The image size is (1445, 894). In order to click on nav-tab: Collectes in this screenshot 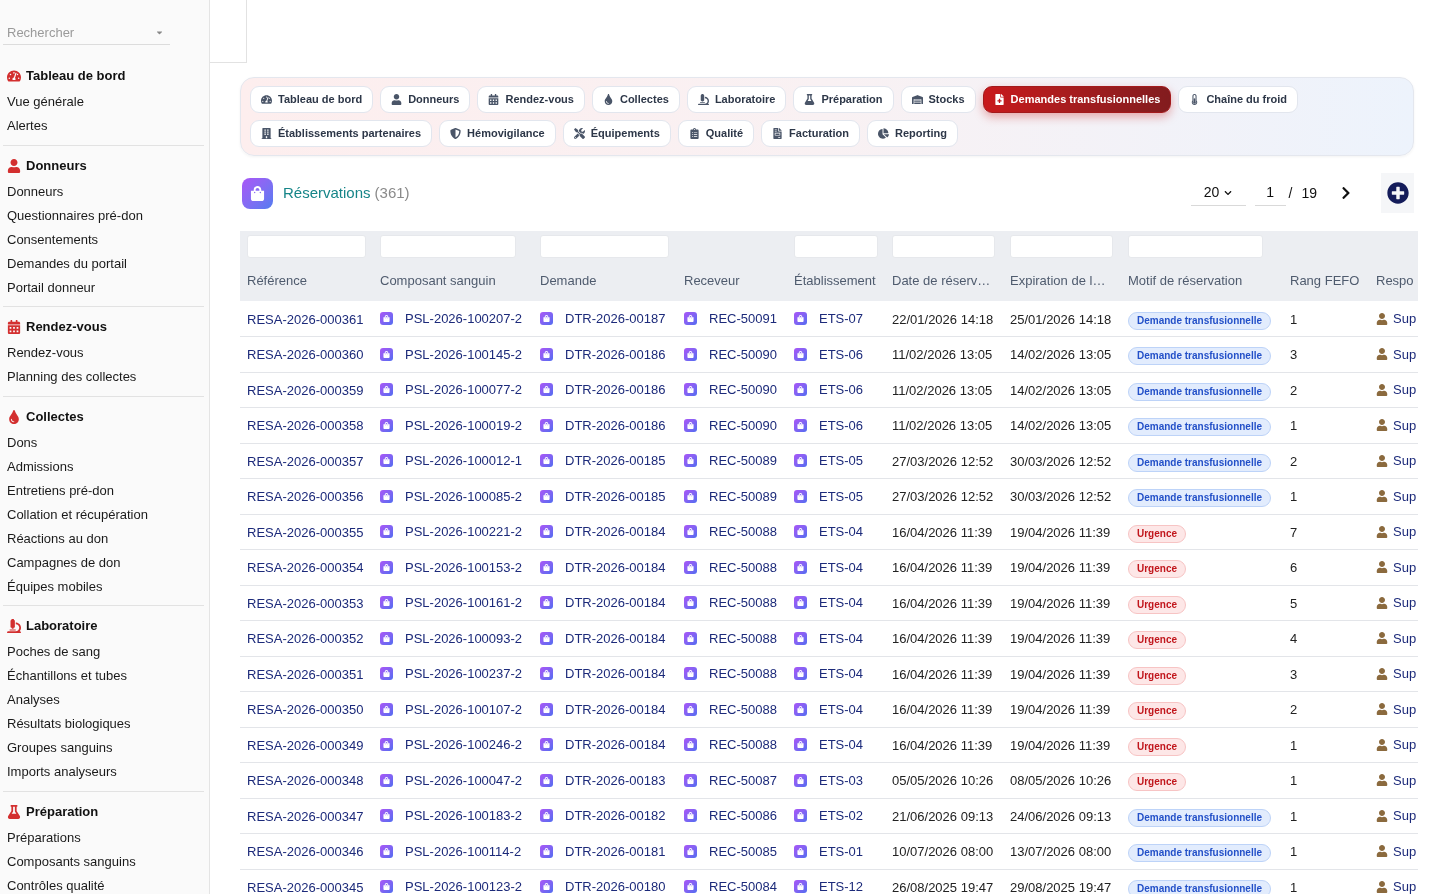, I will do `click(635, 99)`.